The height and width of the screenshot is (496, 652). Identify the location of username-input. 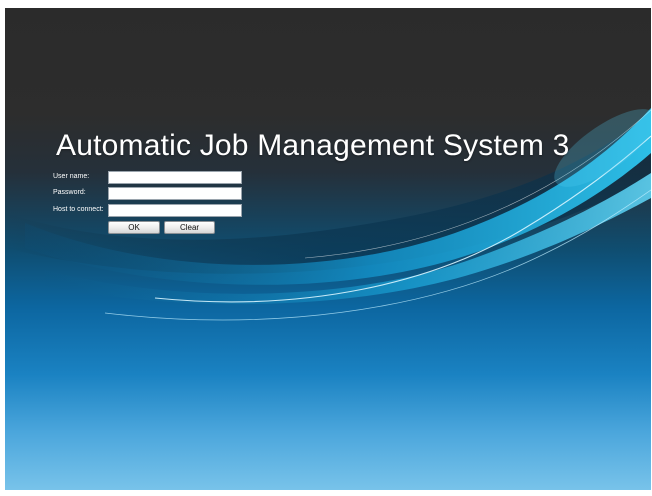
(175, 177).